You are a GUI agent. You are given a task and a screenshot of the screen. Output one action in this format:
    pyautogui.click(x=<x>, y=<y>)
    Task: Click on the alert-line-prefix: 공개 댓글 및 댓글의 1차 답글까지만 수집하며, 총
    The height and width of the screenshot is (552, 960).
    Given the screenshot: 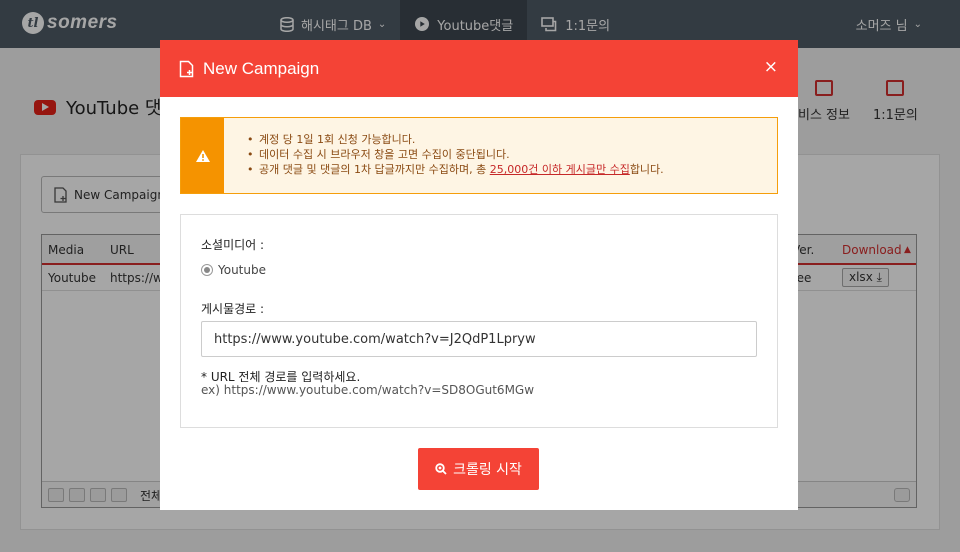 What is the action you would take?
    pyautogui.click(x=374, y=169)
    